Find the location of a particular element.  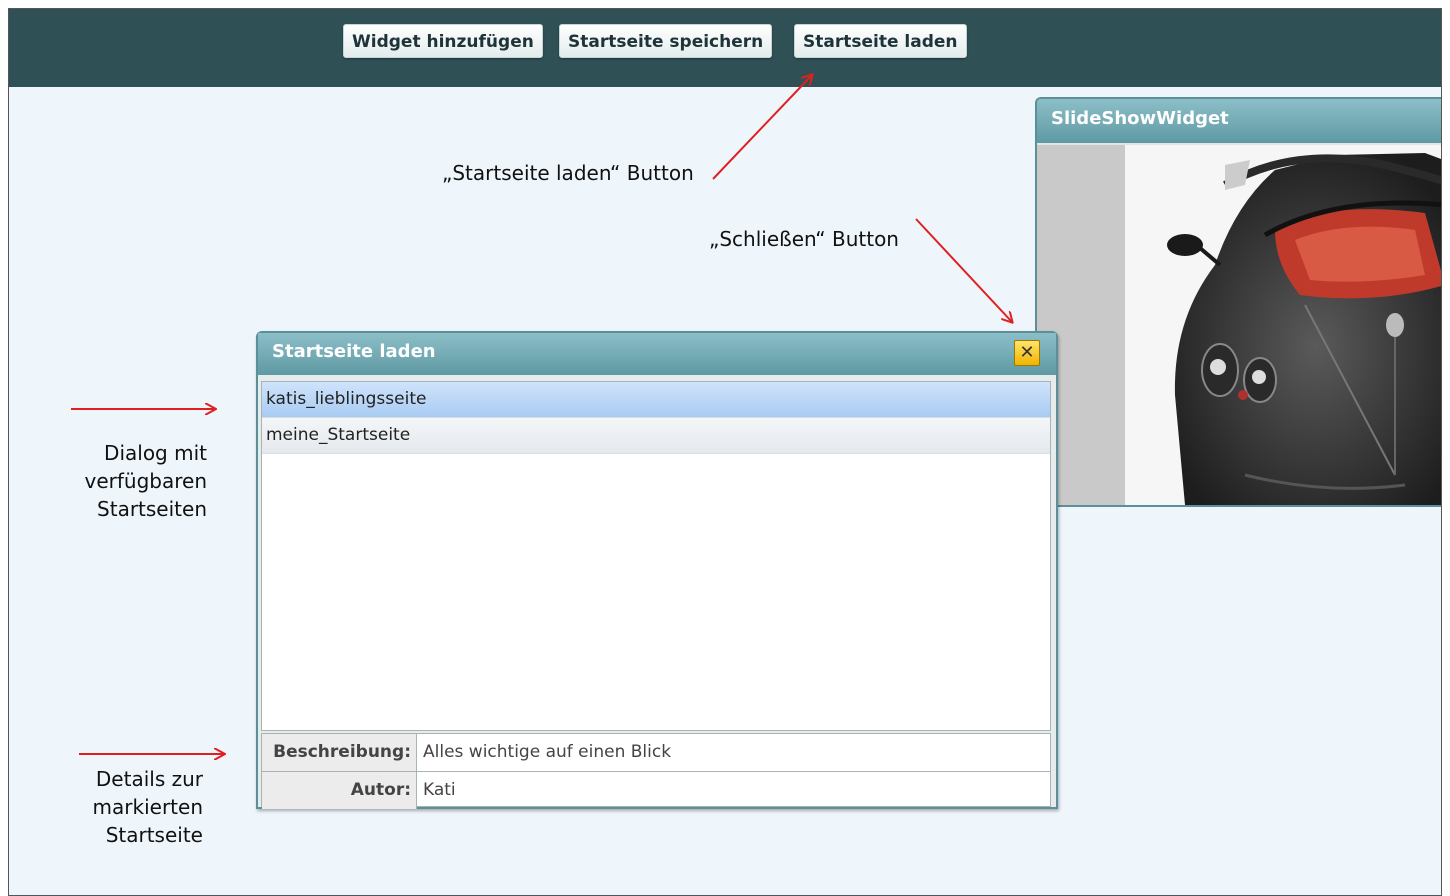

annotation-dialog: Dialog mit verfügbaren Startseiten is located at coordinates (146, 481).